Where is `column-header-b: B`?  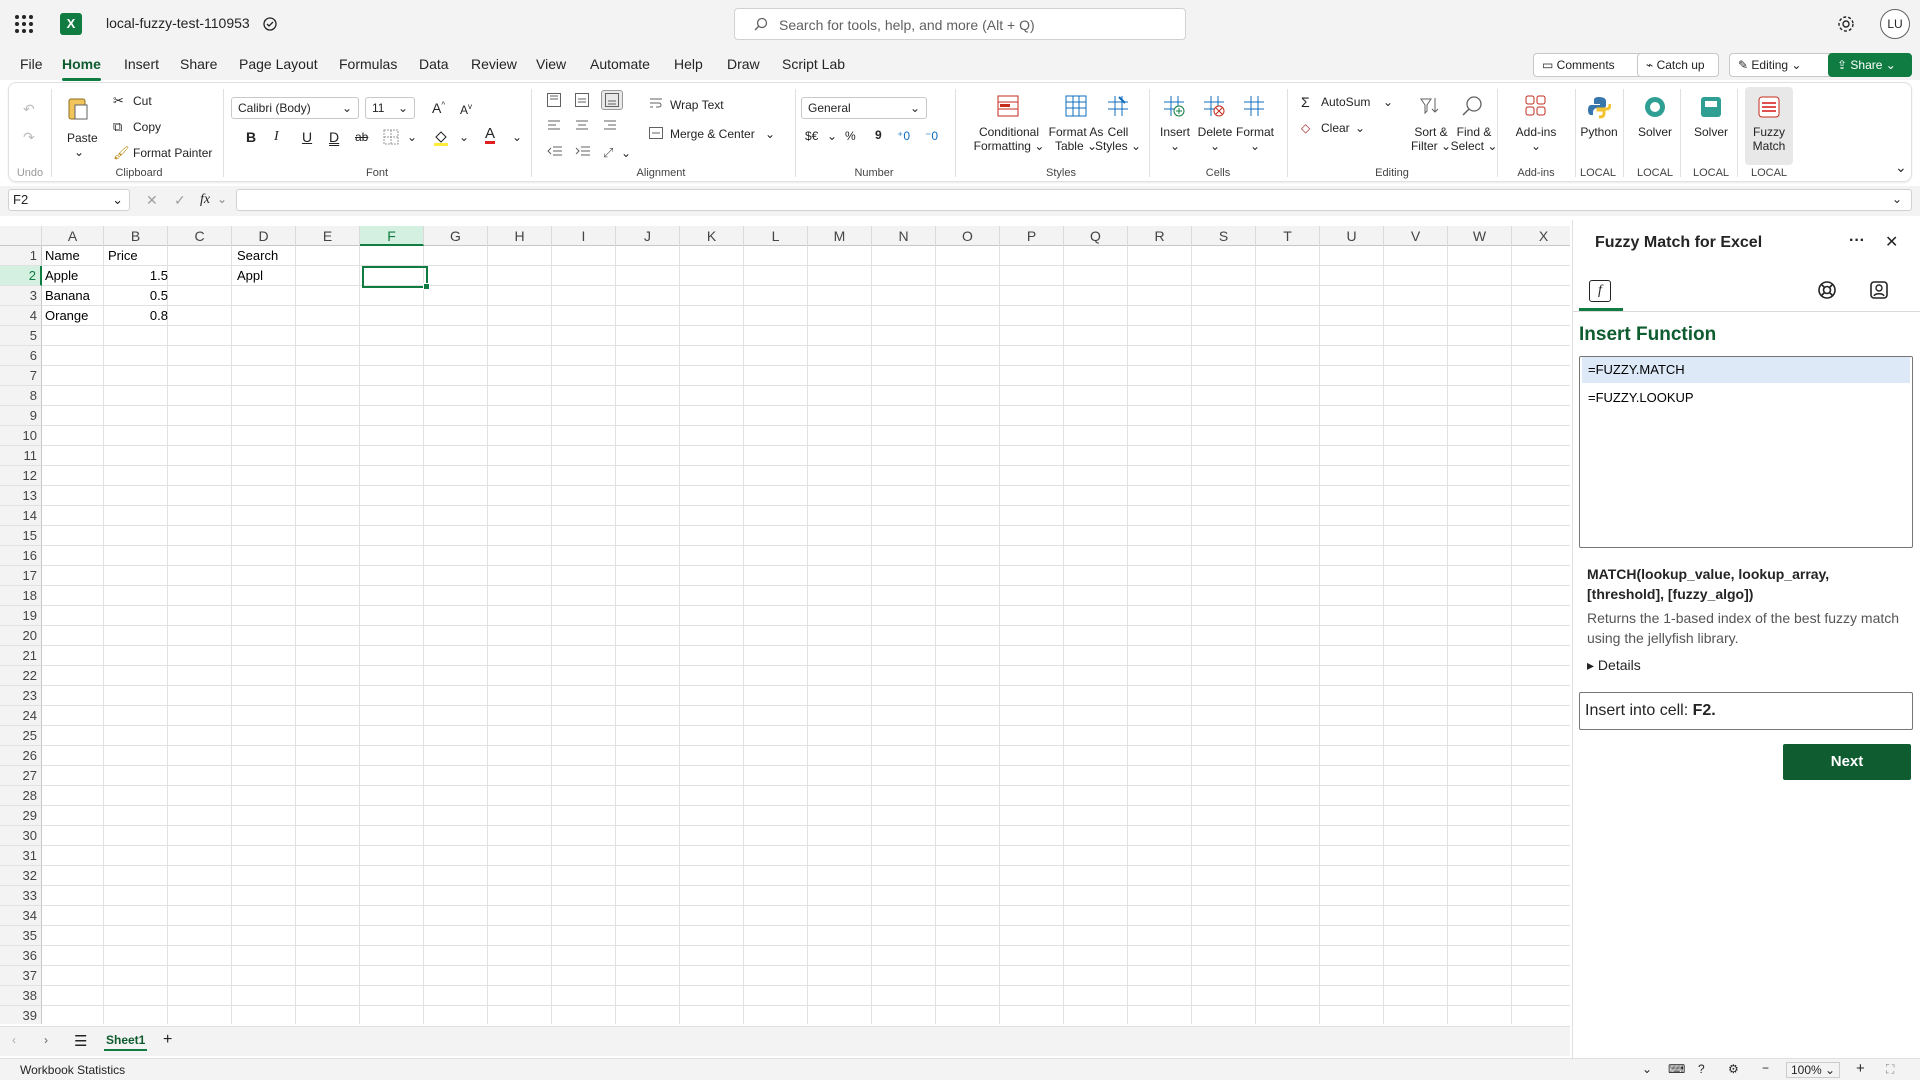
column-header-b: B is located at coordinates (136, 236).